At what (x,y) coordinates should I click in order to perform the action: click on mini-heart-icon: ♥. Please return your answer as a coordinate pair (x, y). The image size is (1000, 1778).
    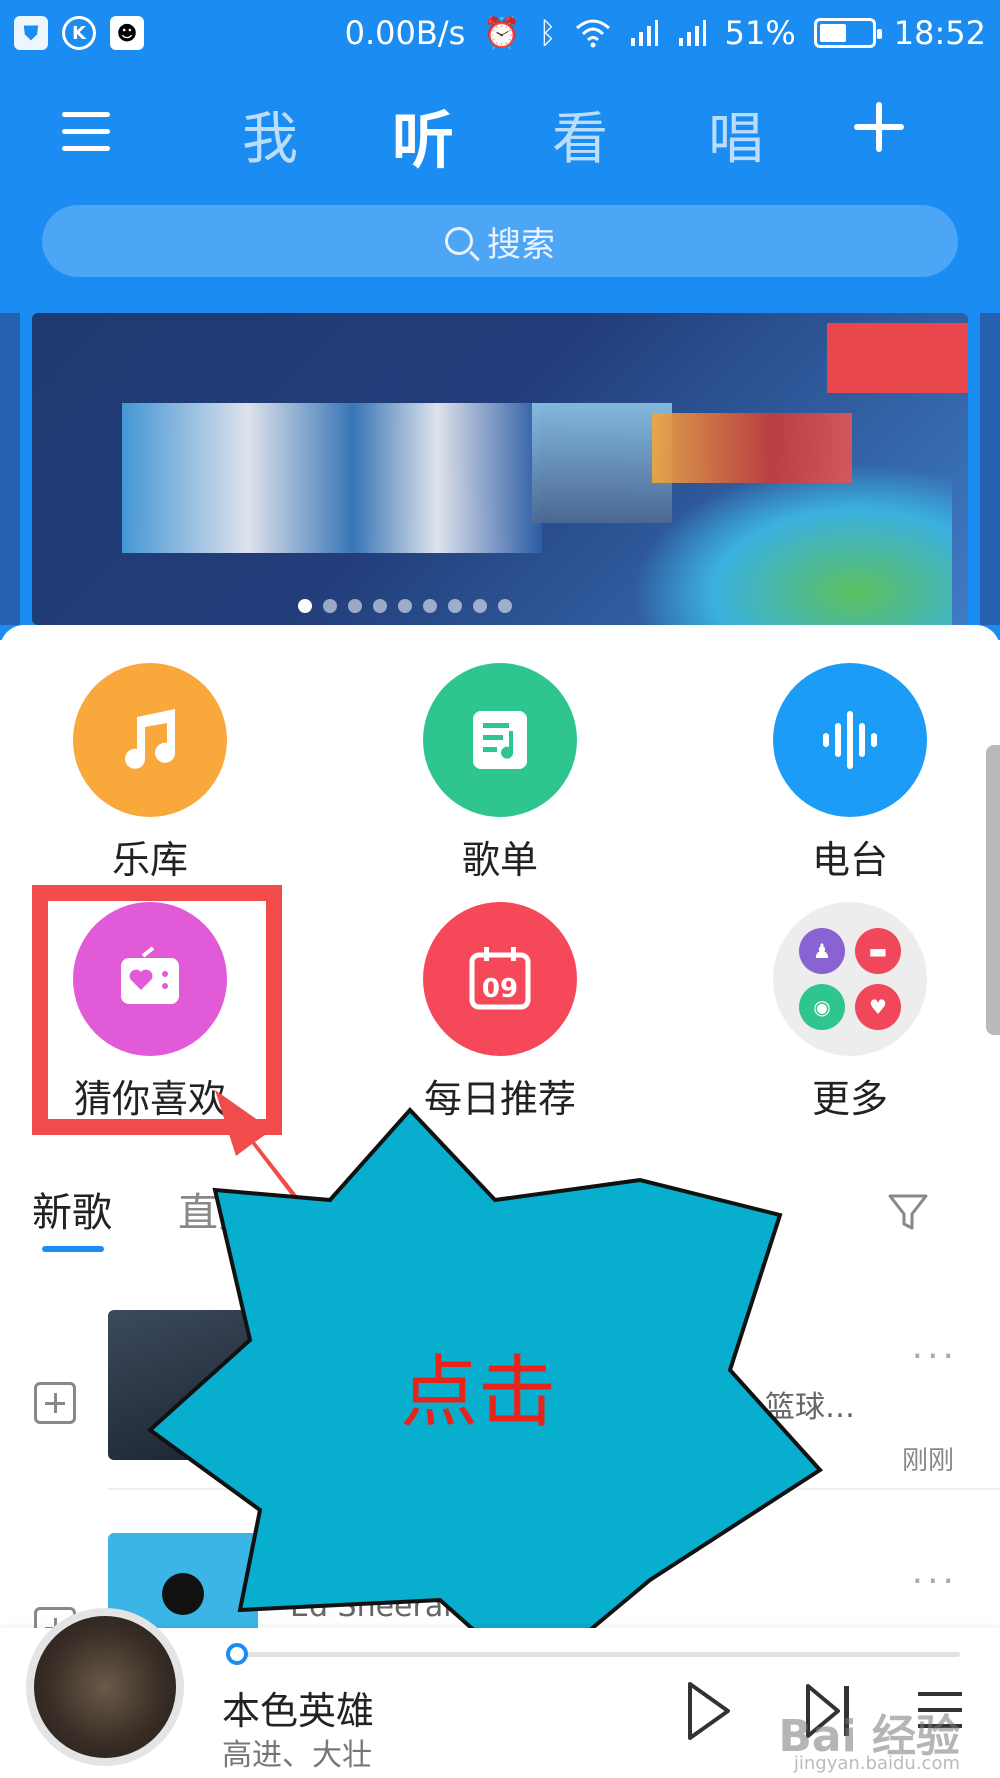
    Looking at the image, I should click on (878, 1007).